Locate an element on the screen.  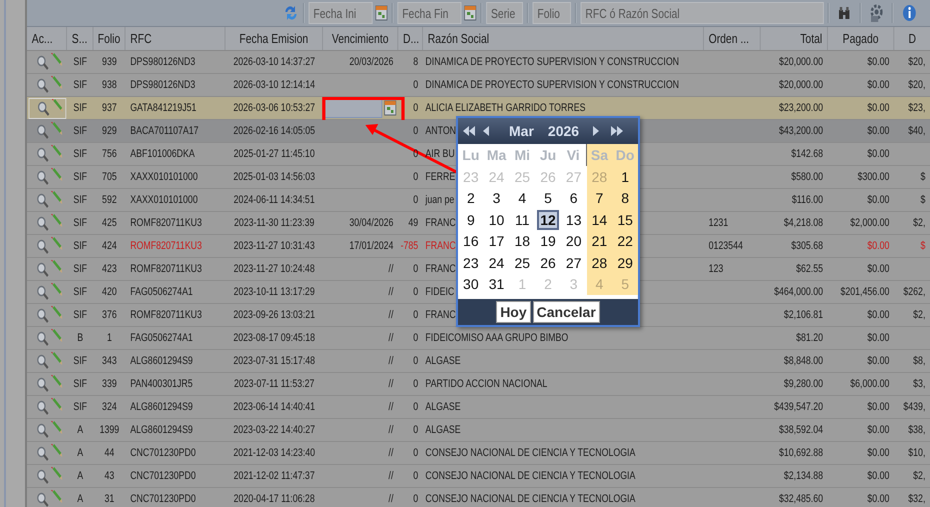
total-cell-text: $116.00 is located at coordinates (807, 200).